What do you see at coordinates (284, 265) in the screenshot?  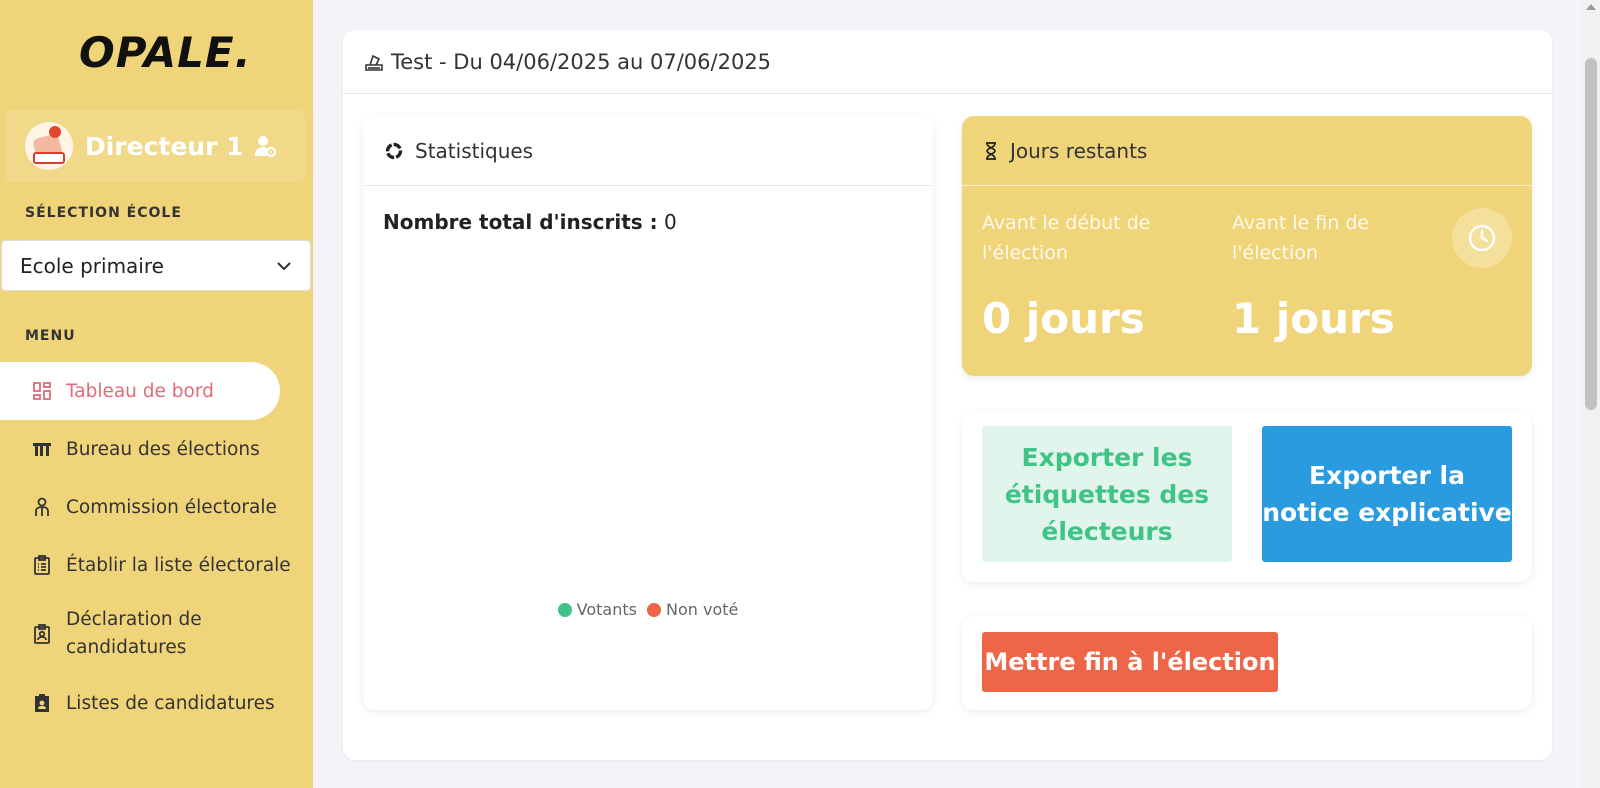 I see `chevron-down-icon` at bounding box center [284, 265].